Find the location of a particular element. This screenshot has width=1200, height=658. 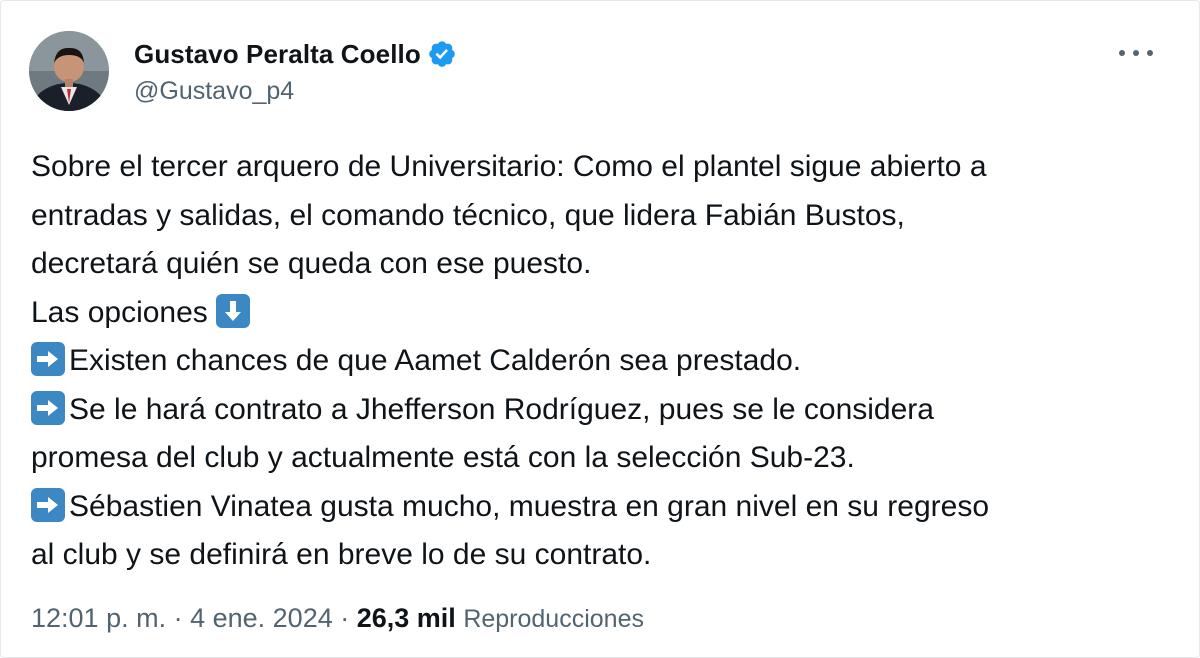

author-handle: @Gustavo_p4 is located at coordinates (214, 91).